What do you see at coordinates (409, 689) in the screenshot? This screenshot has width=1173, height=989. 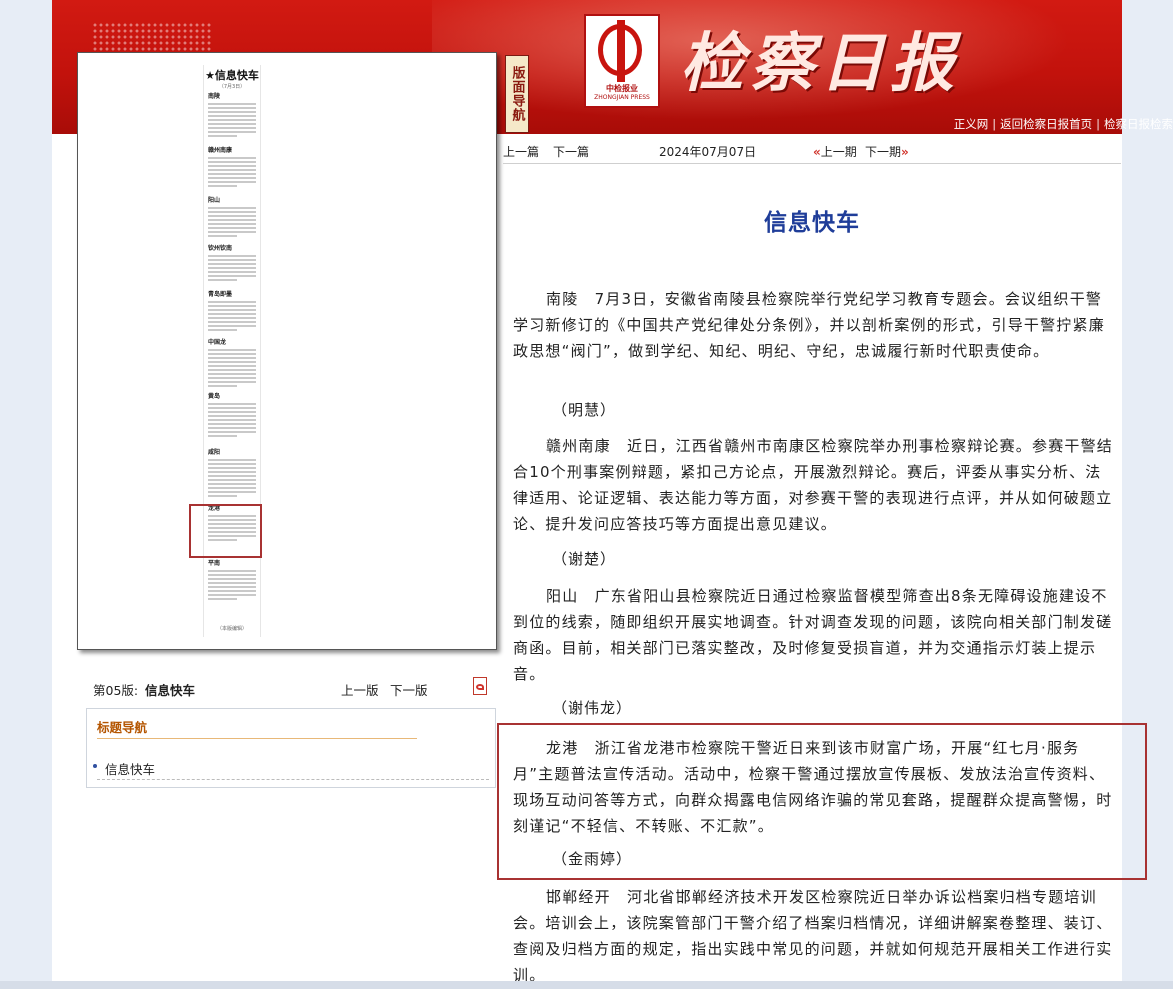 I see `next-edition-link: 下一版` at bounding box center [409, 689].